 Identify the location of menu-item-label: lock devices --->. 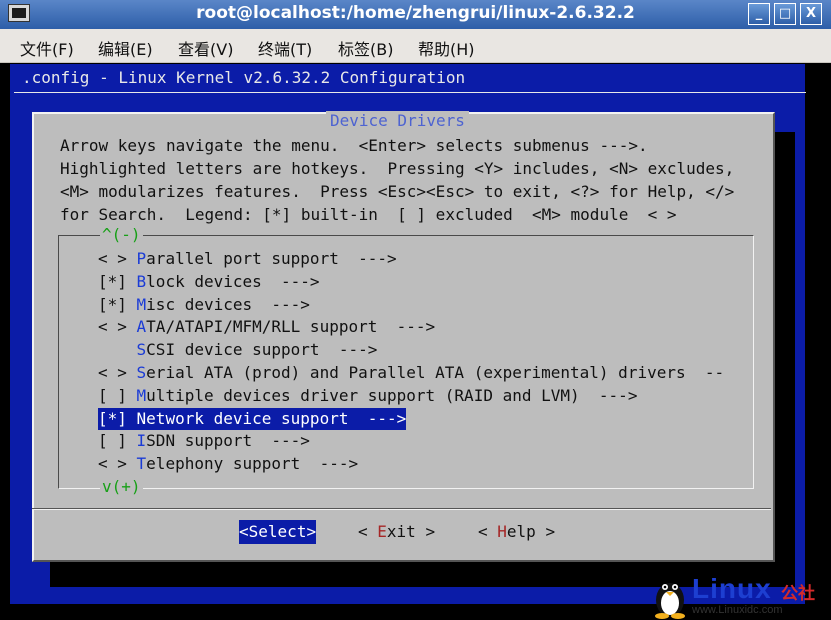
(233, 281).